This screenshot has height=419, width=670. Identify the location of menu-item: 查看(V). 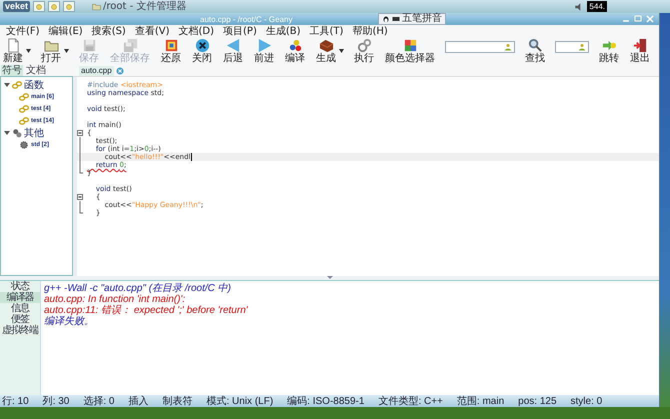
(152, 31).